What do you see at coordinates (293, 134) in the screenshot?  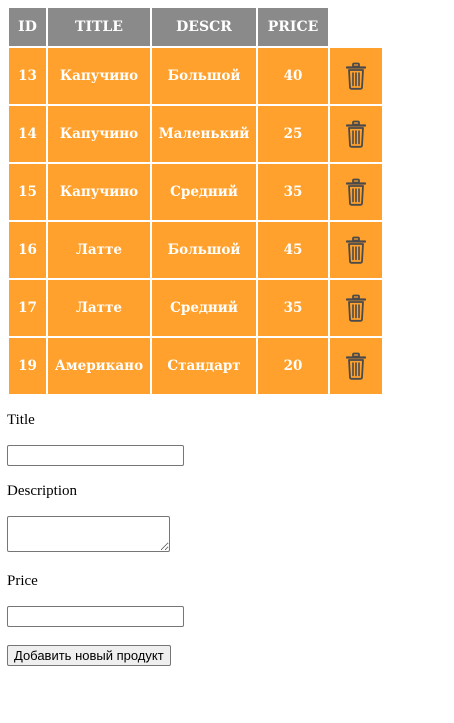 I see `cell-price: 25` at bounding box center [293, 134].